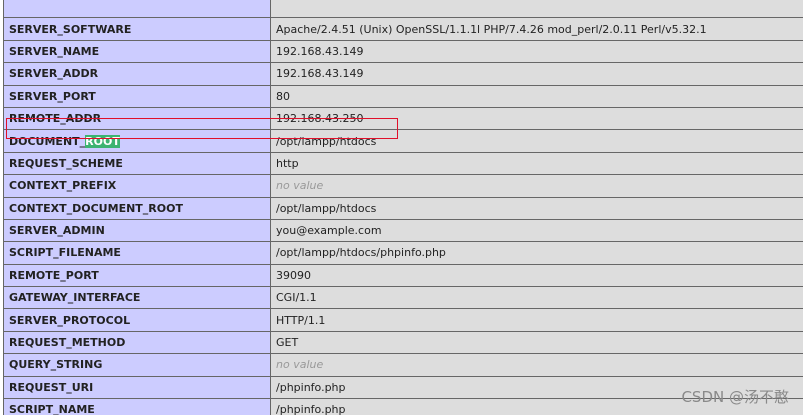 This screenshot has height=415, width=803. What do you see at coordinates (137, 74) in the screenshot?
I see `variable-name: SERVER_ADDR` at bounding box center [137, 74].